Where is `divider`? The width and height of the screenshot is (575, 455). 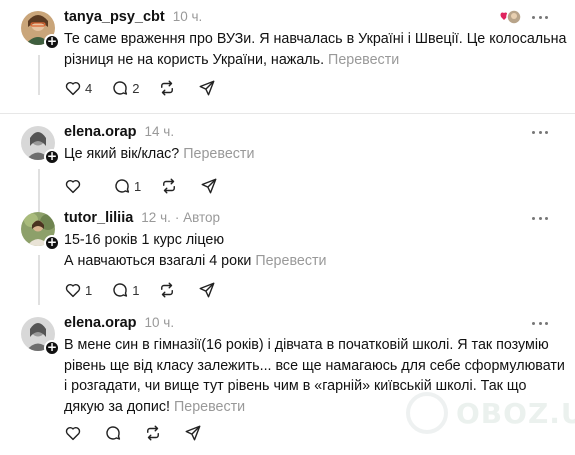 divider is located at coordinates (287, 113).